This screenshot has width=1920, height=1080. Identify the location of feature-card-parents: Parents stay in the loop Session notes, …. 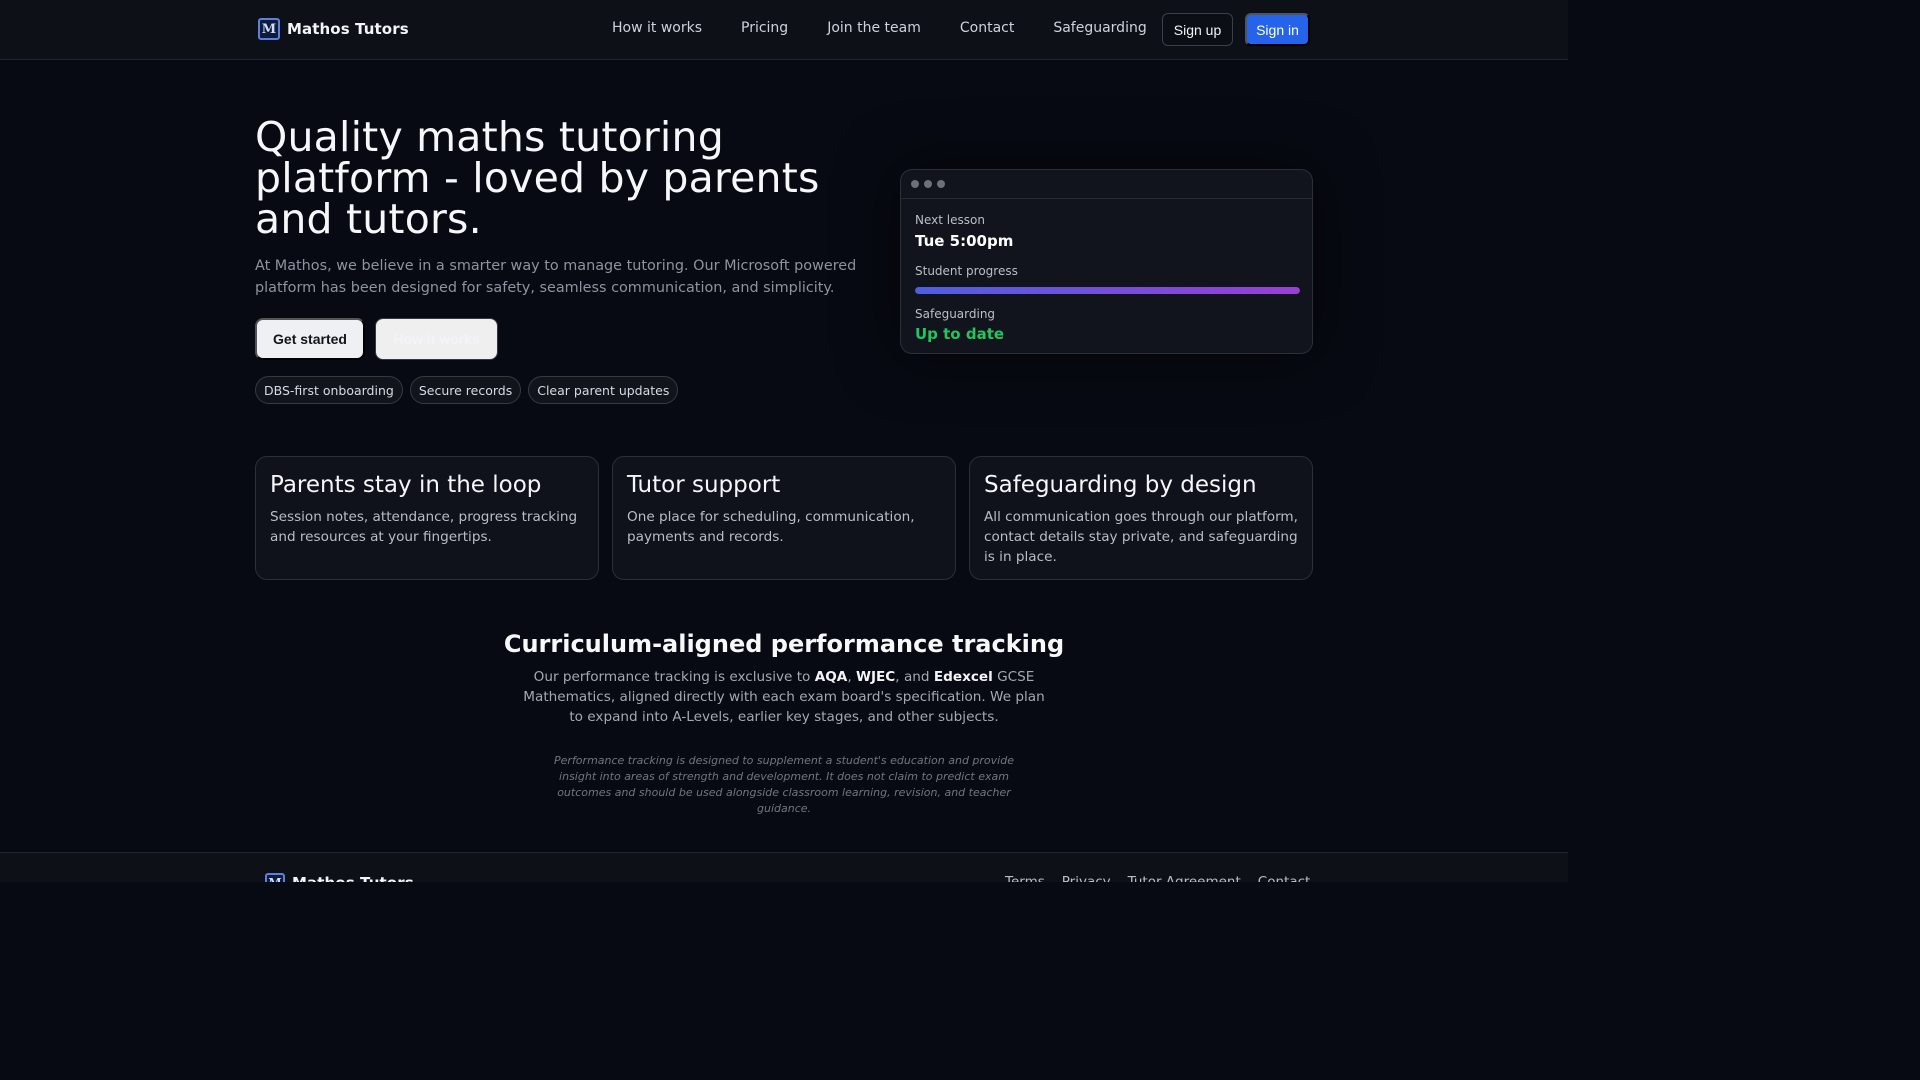
(427, 518).